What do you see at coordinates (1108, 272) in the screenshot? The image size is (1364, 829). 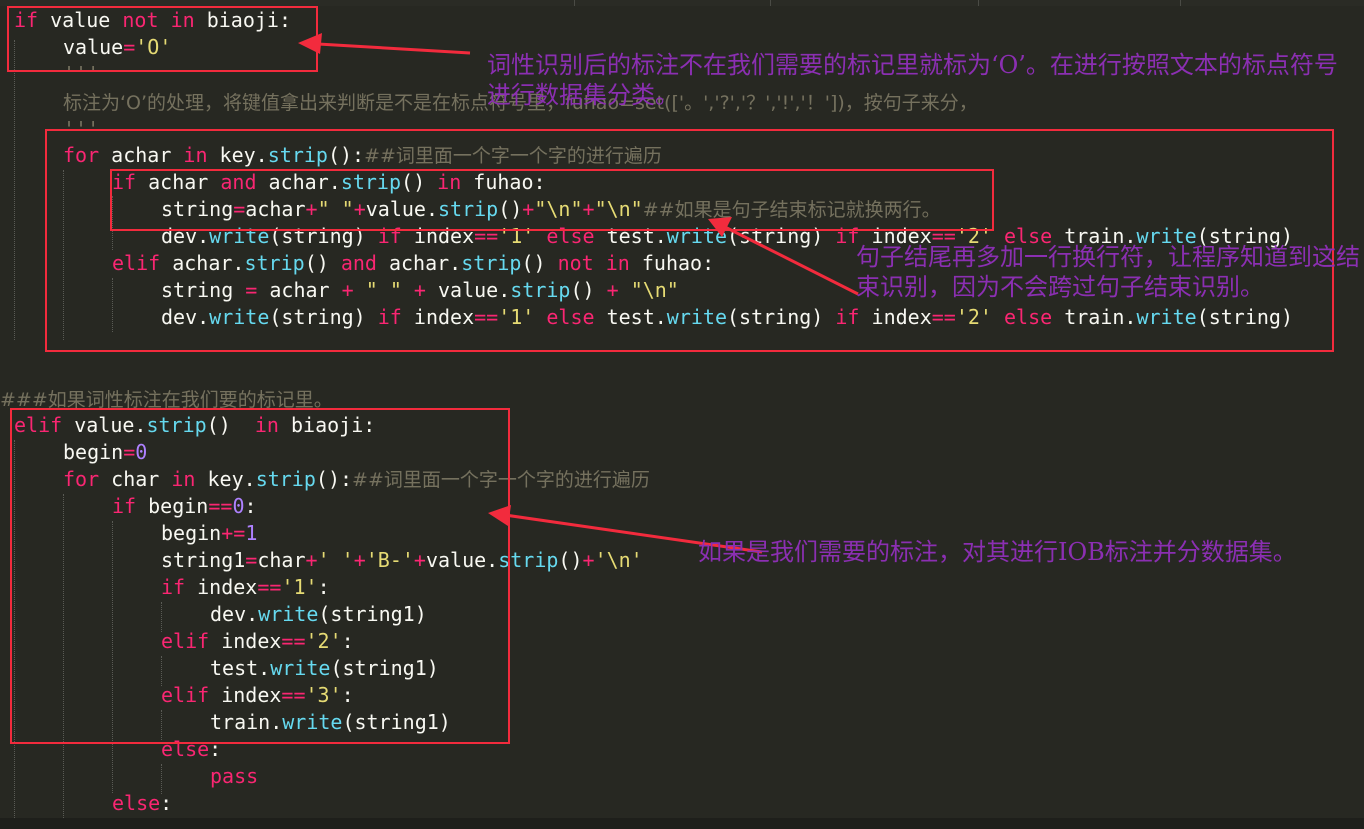 I see `annotation-sentence-end: 句子结尾再多加一行换行符，让程序知道到这结束识别，因为不会跨过句子结束识别。` at bounding box center [1108, 272].